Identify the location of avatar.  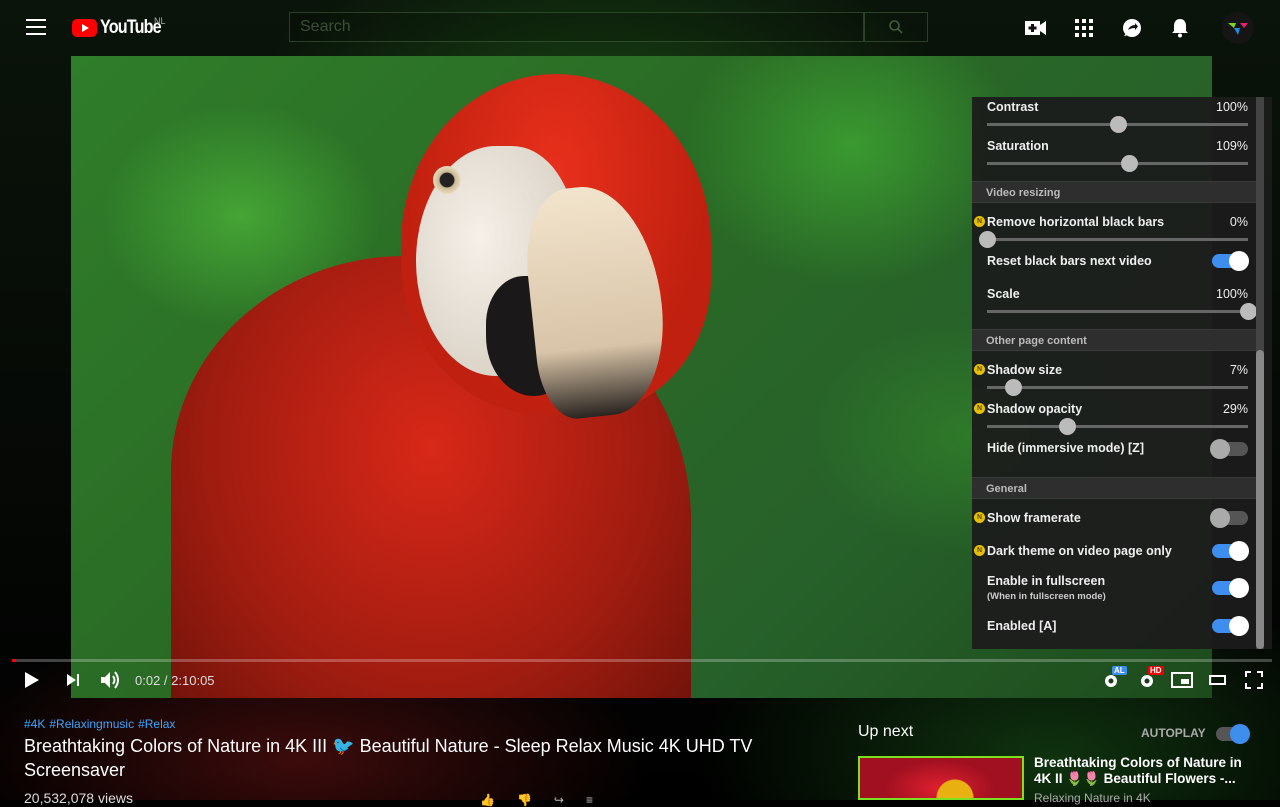
(1238, 28).